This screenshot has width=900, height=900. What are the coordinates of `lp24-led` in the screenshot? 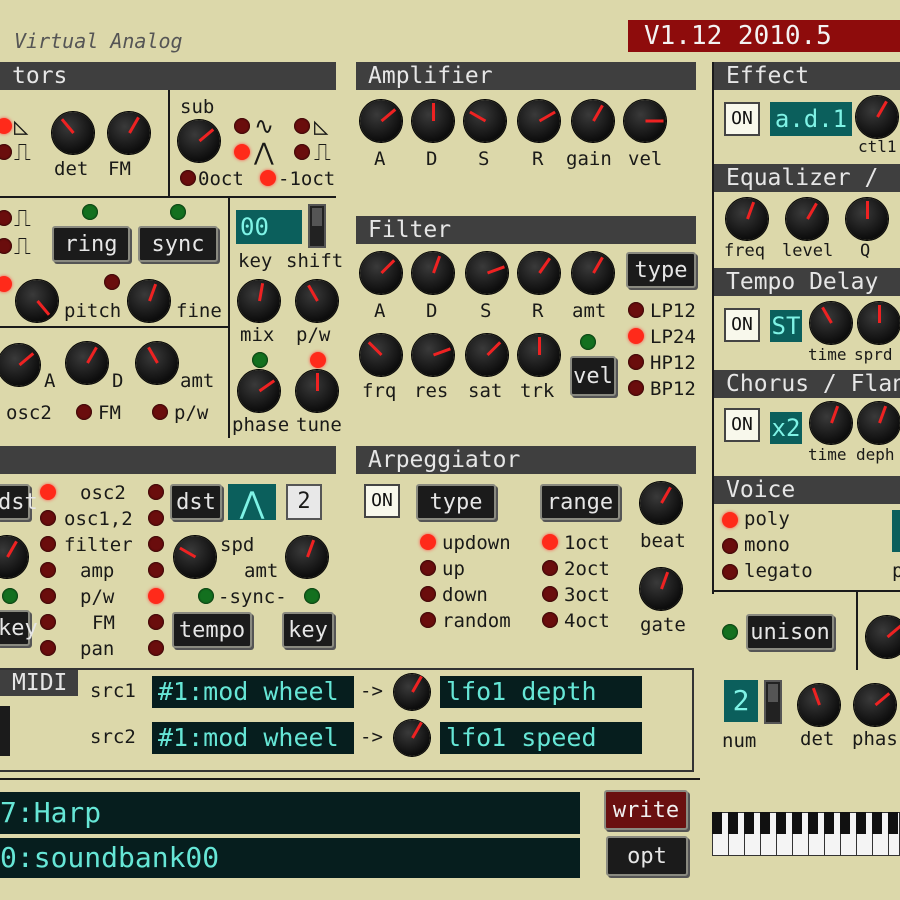 It's located at (636, 336).